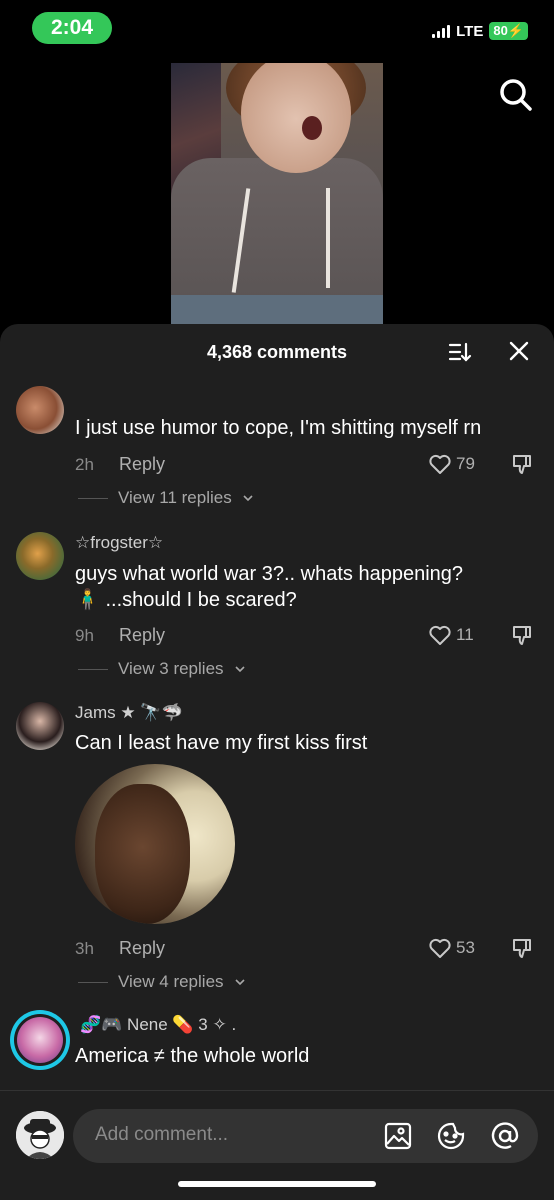  I want to click on comment-username: Jams ★ 🔭🦈, so click(129, 713).